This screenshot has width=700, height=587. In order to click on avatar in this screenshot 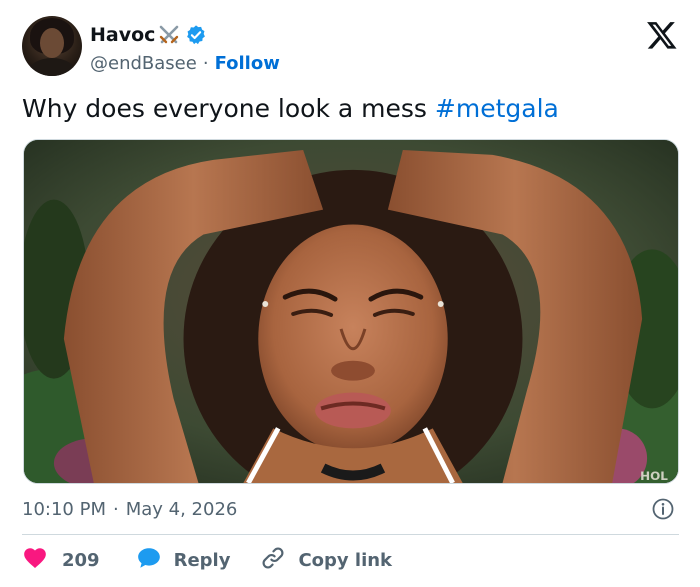, I will do `click(52, 46)`.